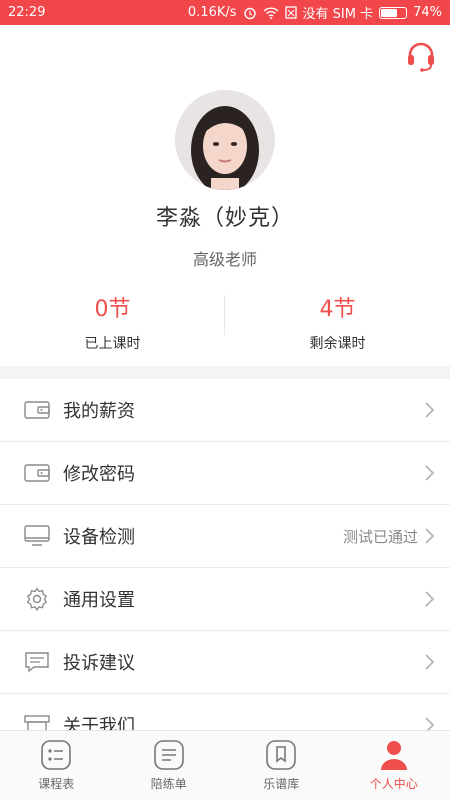 Image resolution: width=450 pixels, height=800 pixels. Describe the element at coordinates (99, 723) in the screenshot. I see `menu-item-label: 关于我们` at that location.